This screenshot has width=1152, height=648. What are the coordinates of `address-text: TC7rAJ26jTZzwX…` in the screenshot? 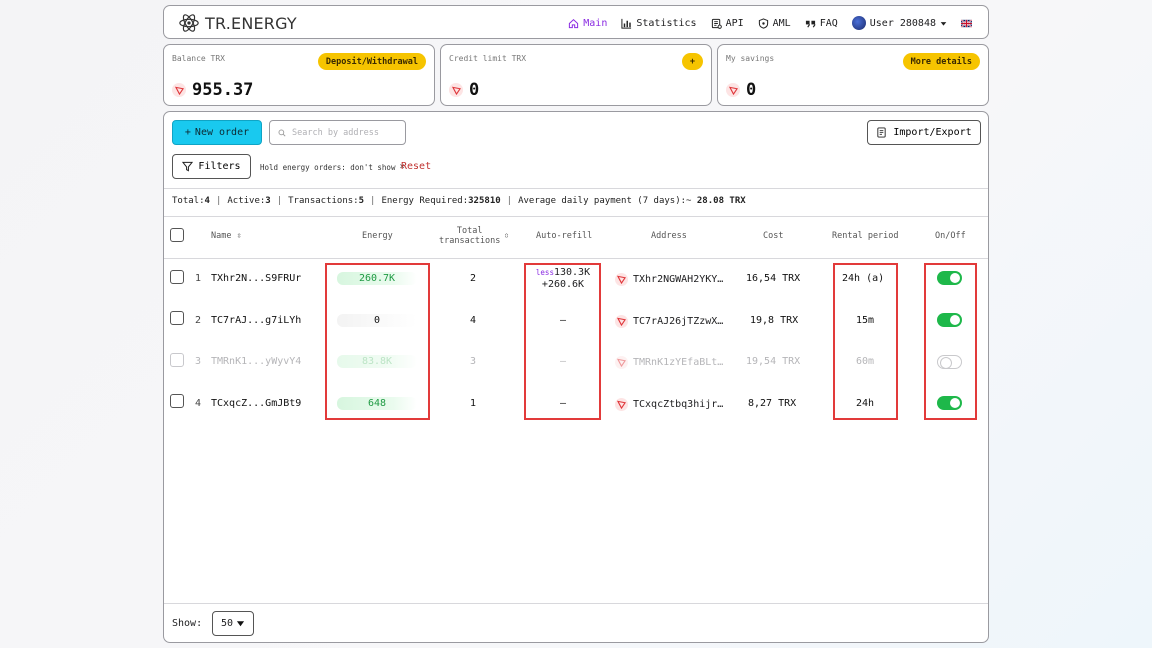 It's located at (678, 321).